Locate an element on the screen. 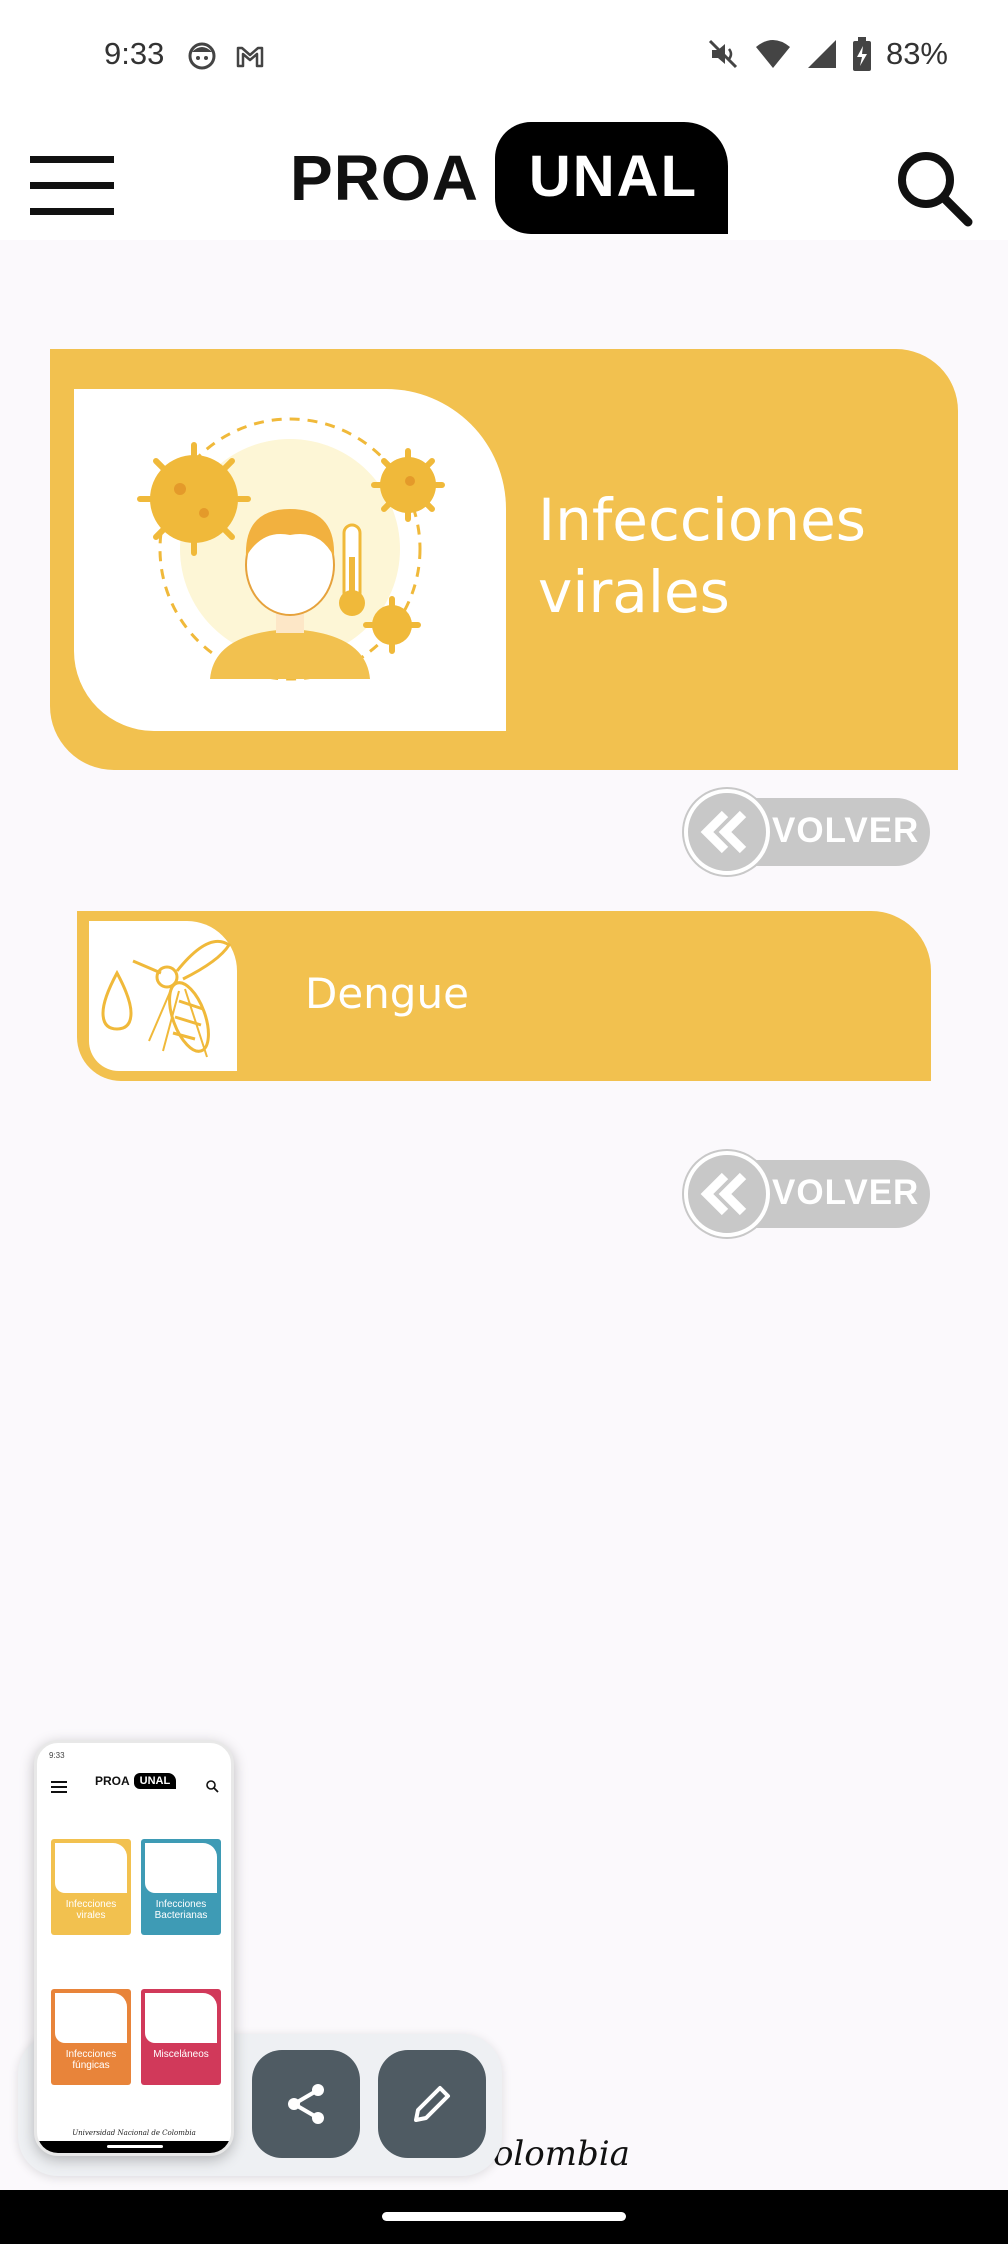 The image size is (1008, 2244). gmail-icon is located at coordinates (250, 57).